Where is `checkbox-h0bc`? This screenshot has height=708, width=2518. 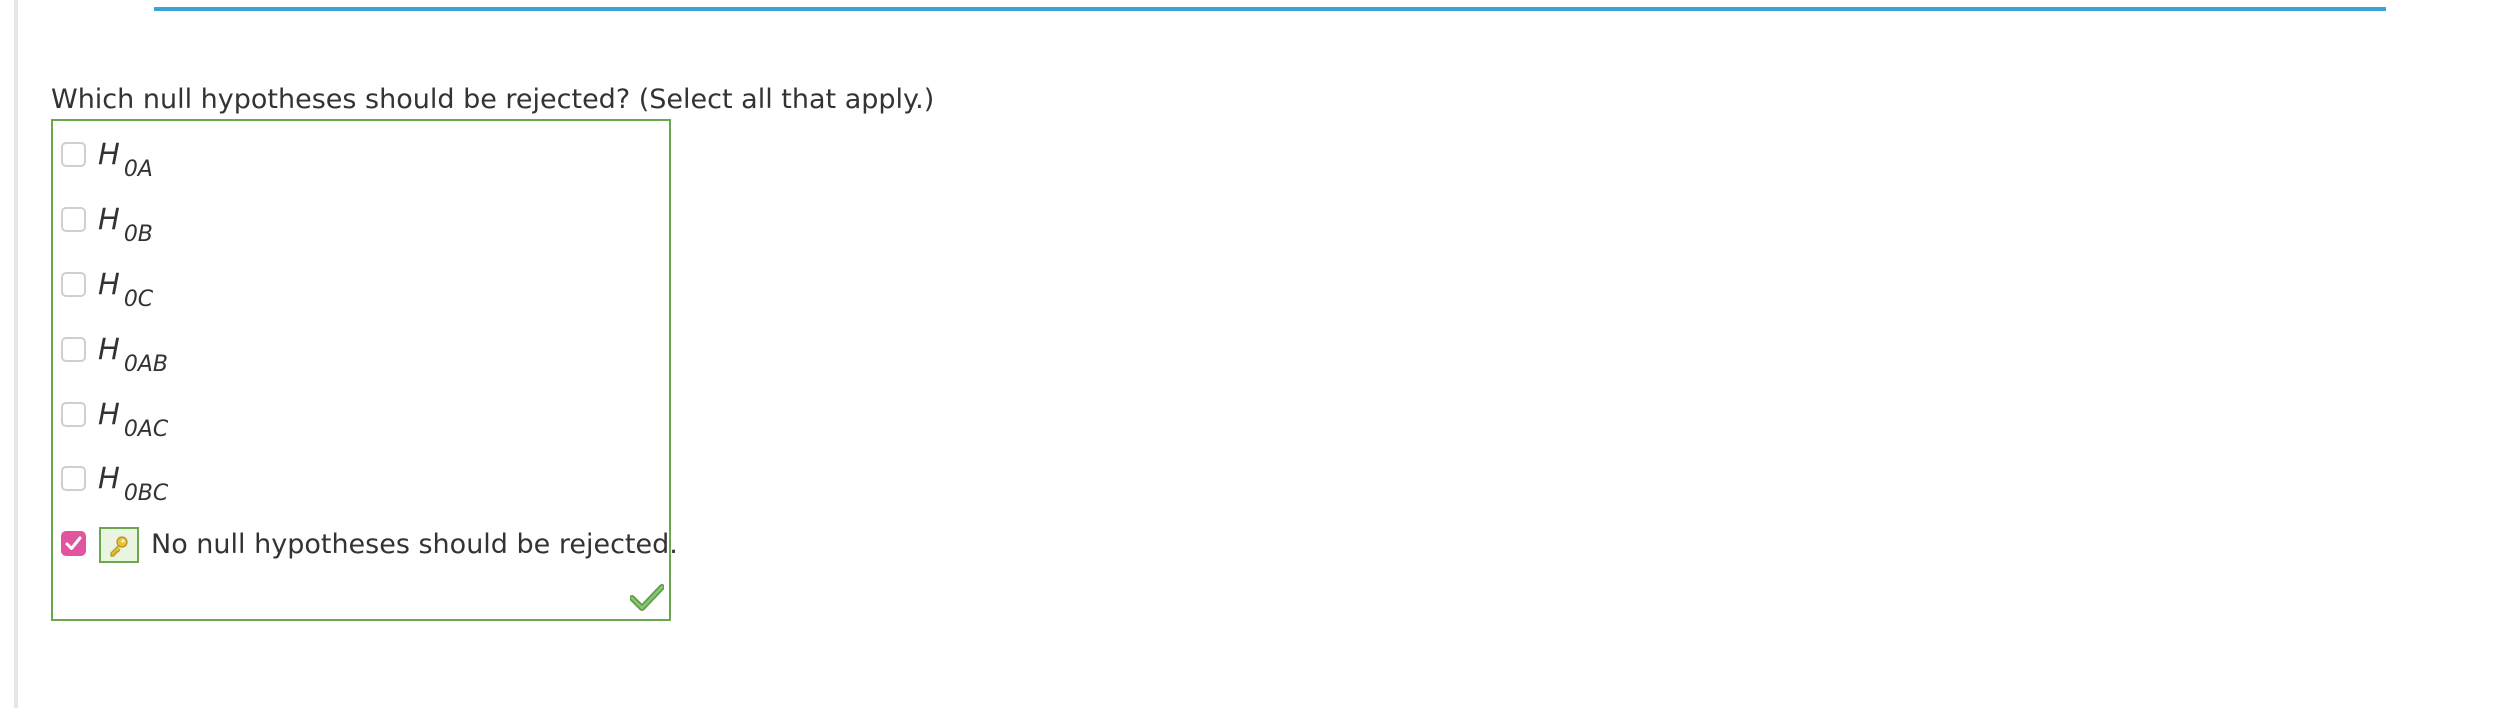 checkbox-h0bc is located at coordinates (73, 478).